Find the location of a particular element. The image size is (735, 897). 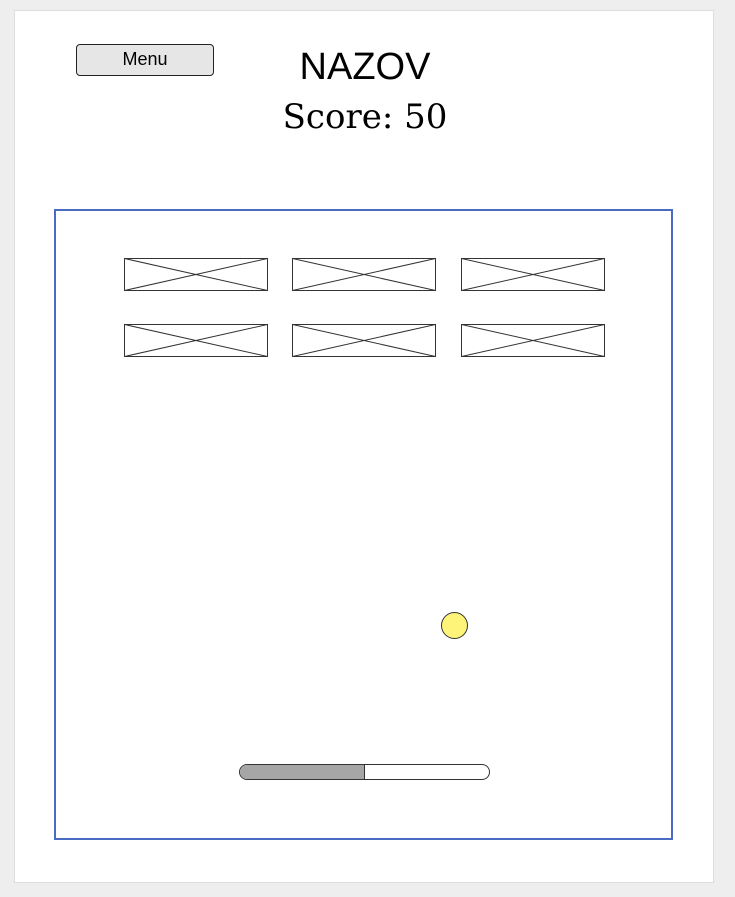

score-value: 50 is located at coordinates (426, 117).